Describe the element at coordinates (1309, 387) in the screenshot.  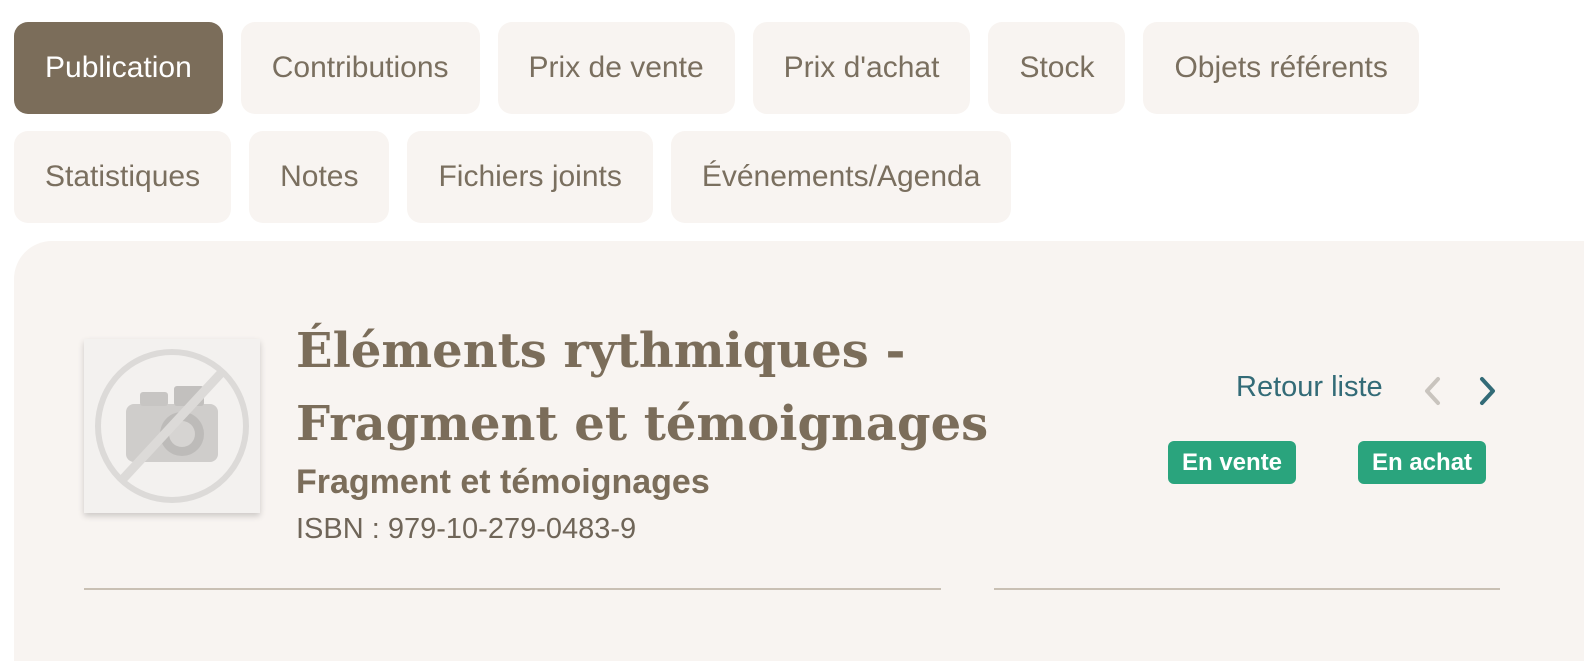
I see `back-to-list-link: Retour liste` at that location.